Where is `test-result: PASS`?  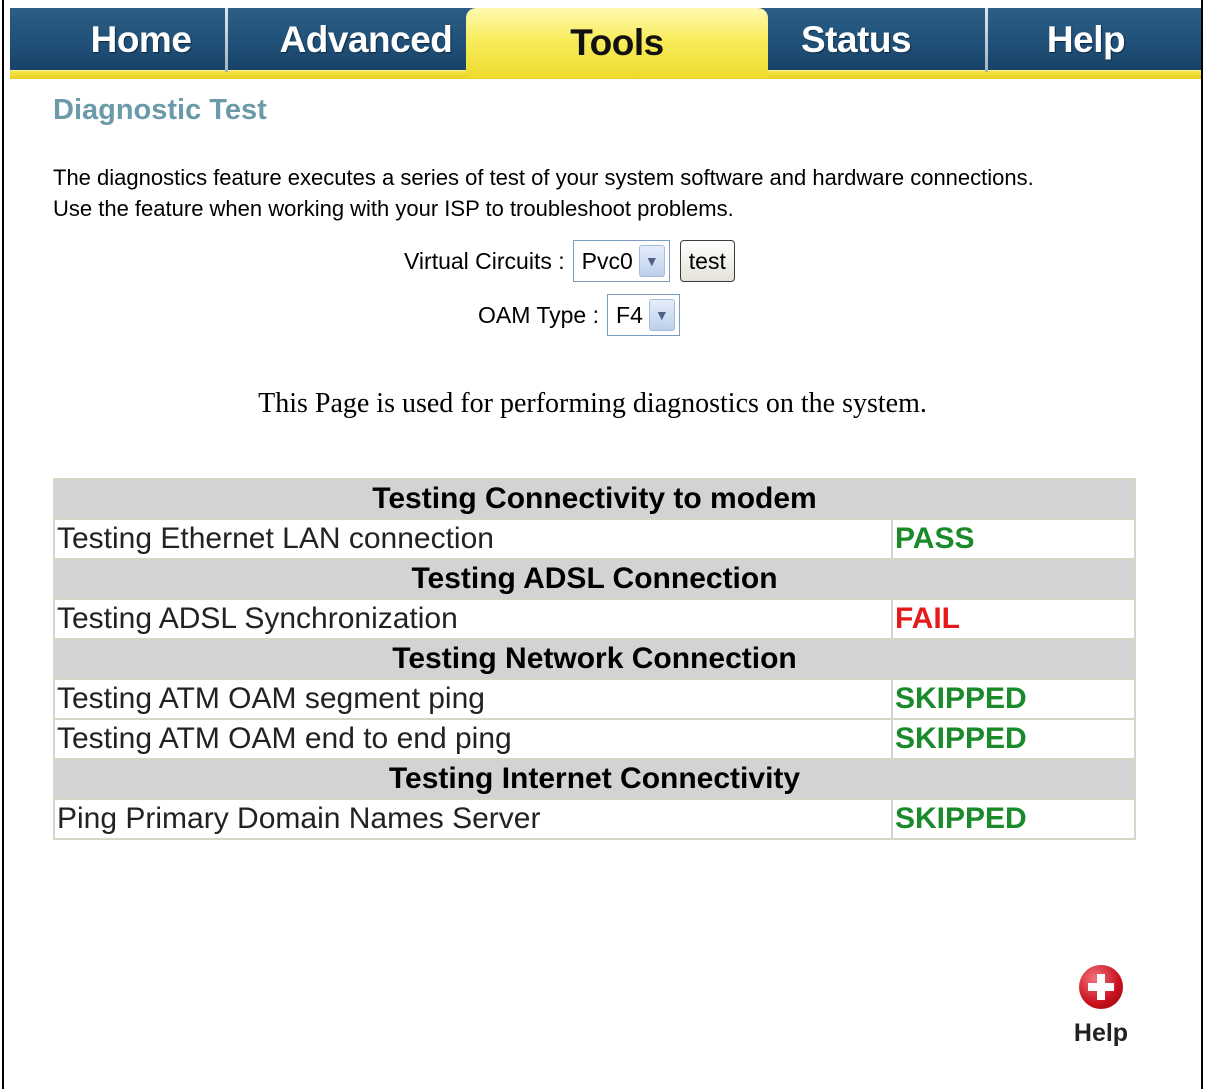
test-result: PASS is located at coordinates (1013, 539).